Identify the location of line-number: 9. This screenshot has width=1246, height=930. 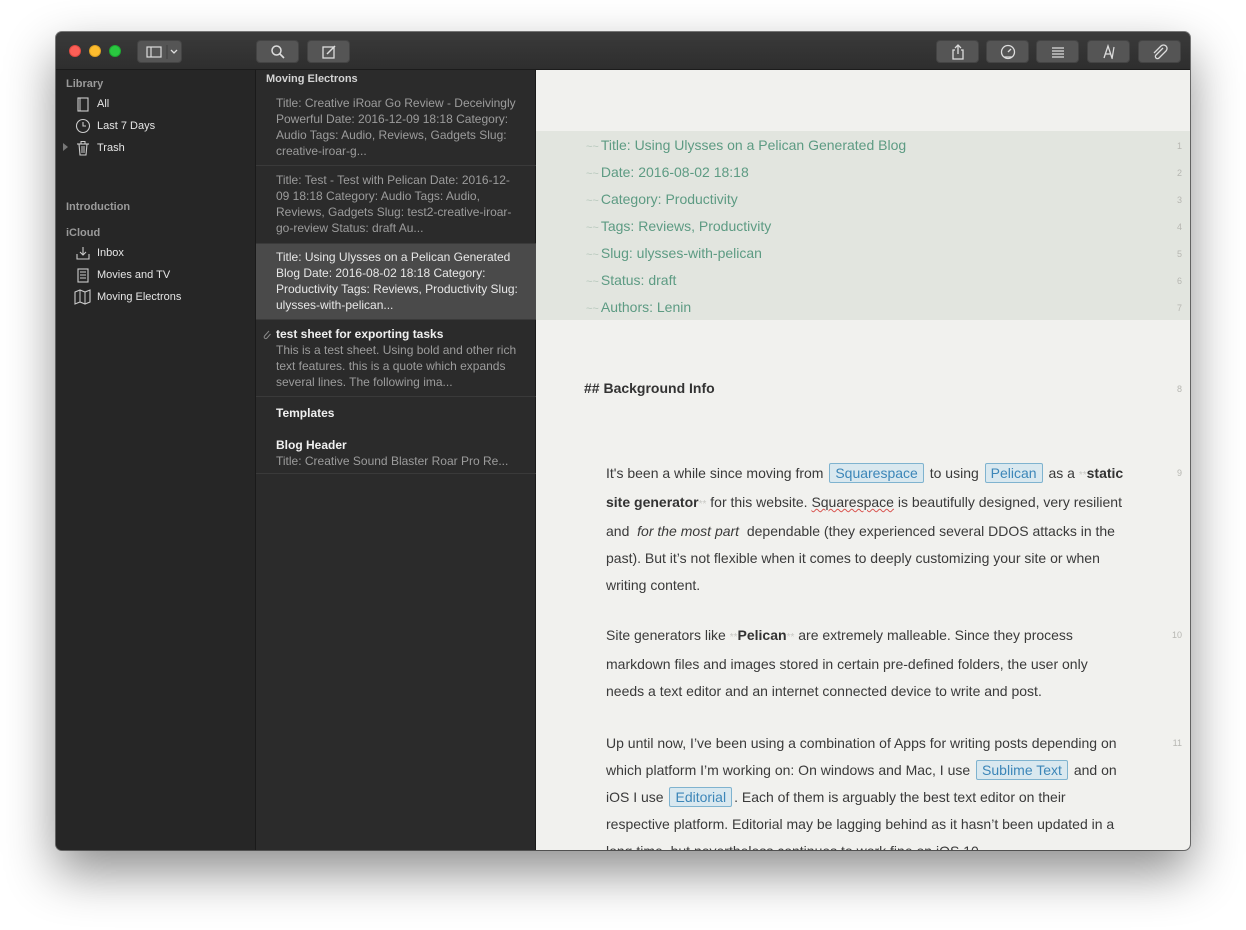
(1179, 473).